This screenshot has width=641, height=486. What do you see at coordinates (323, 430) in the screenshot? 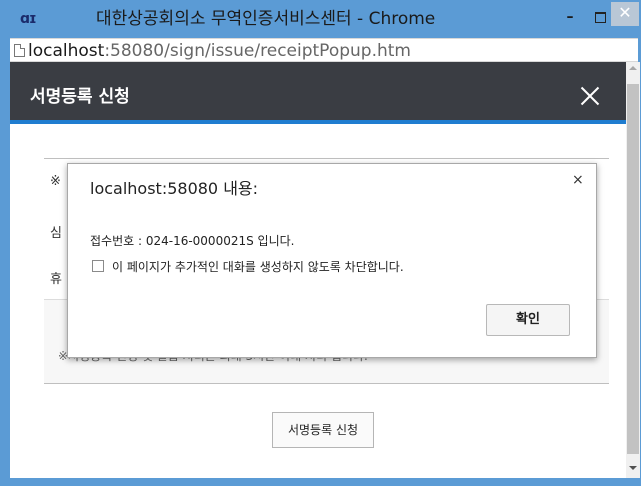
I see `register-signature-button: 서명등록 신청` at bounding box center [323, 430].